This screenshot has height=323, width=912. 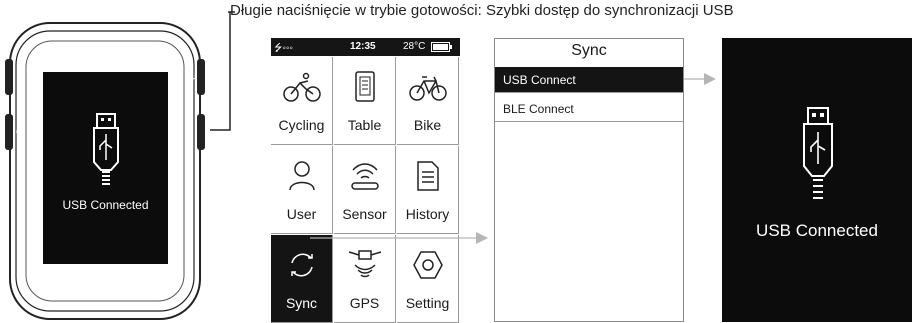 I want to click on bike-icon, so click(x=427, y=88).